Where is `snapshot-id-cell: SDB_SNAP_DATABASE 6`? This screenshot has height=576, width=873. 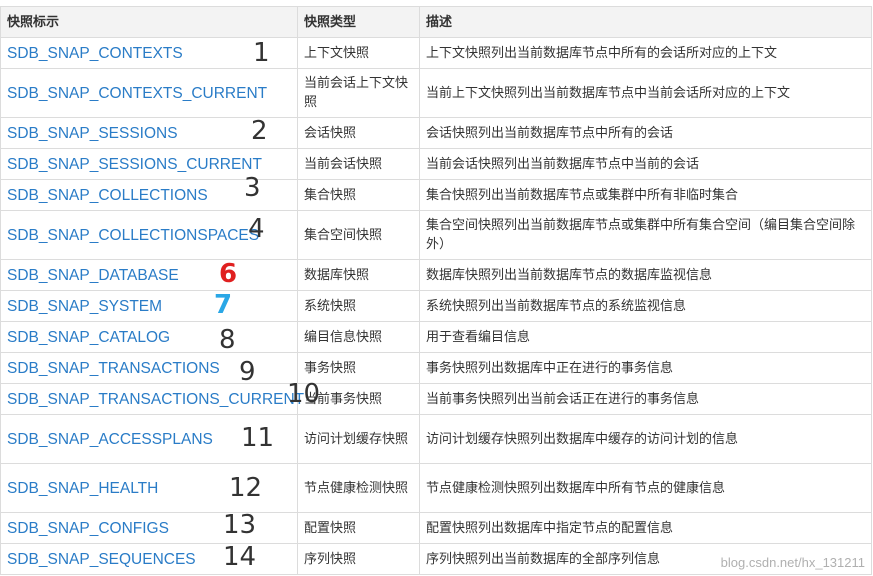 snapshot-id-cell: SDB_SNAP_DATABASE 6 is located at coordinates (149, 275).